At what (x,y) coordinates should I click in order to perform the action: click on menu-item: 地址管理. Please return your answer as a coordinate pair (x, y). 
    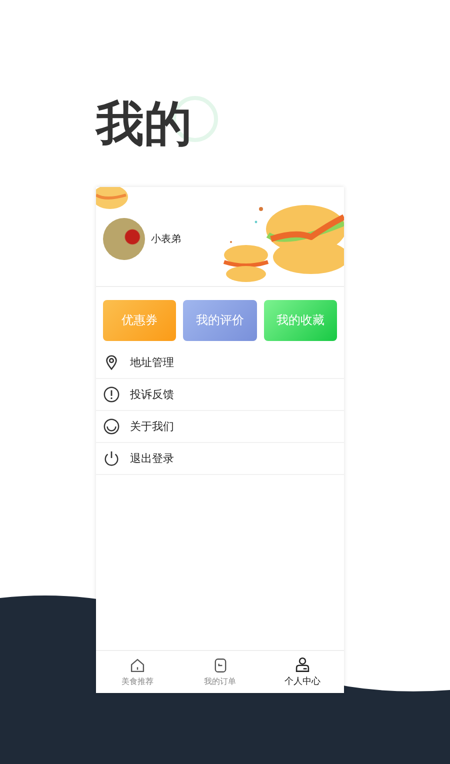
    Looking at the image, I should click on (220, 362).